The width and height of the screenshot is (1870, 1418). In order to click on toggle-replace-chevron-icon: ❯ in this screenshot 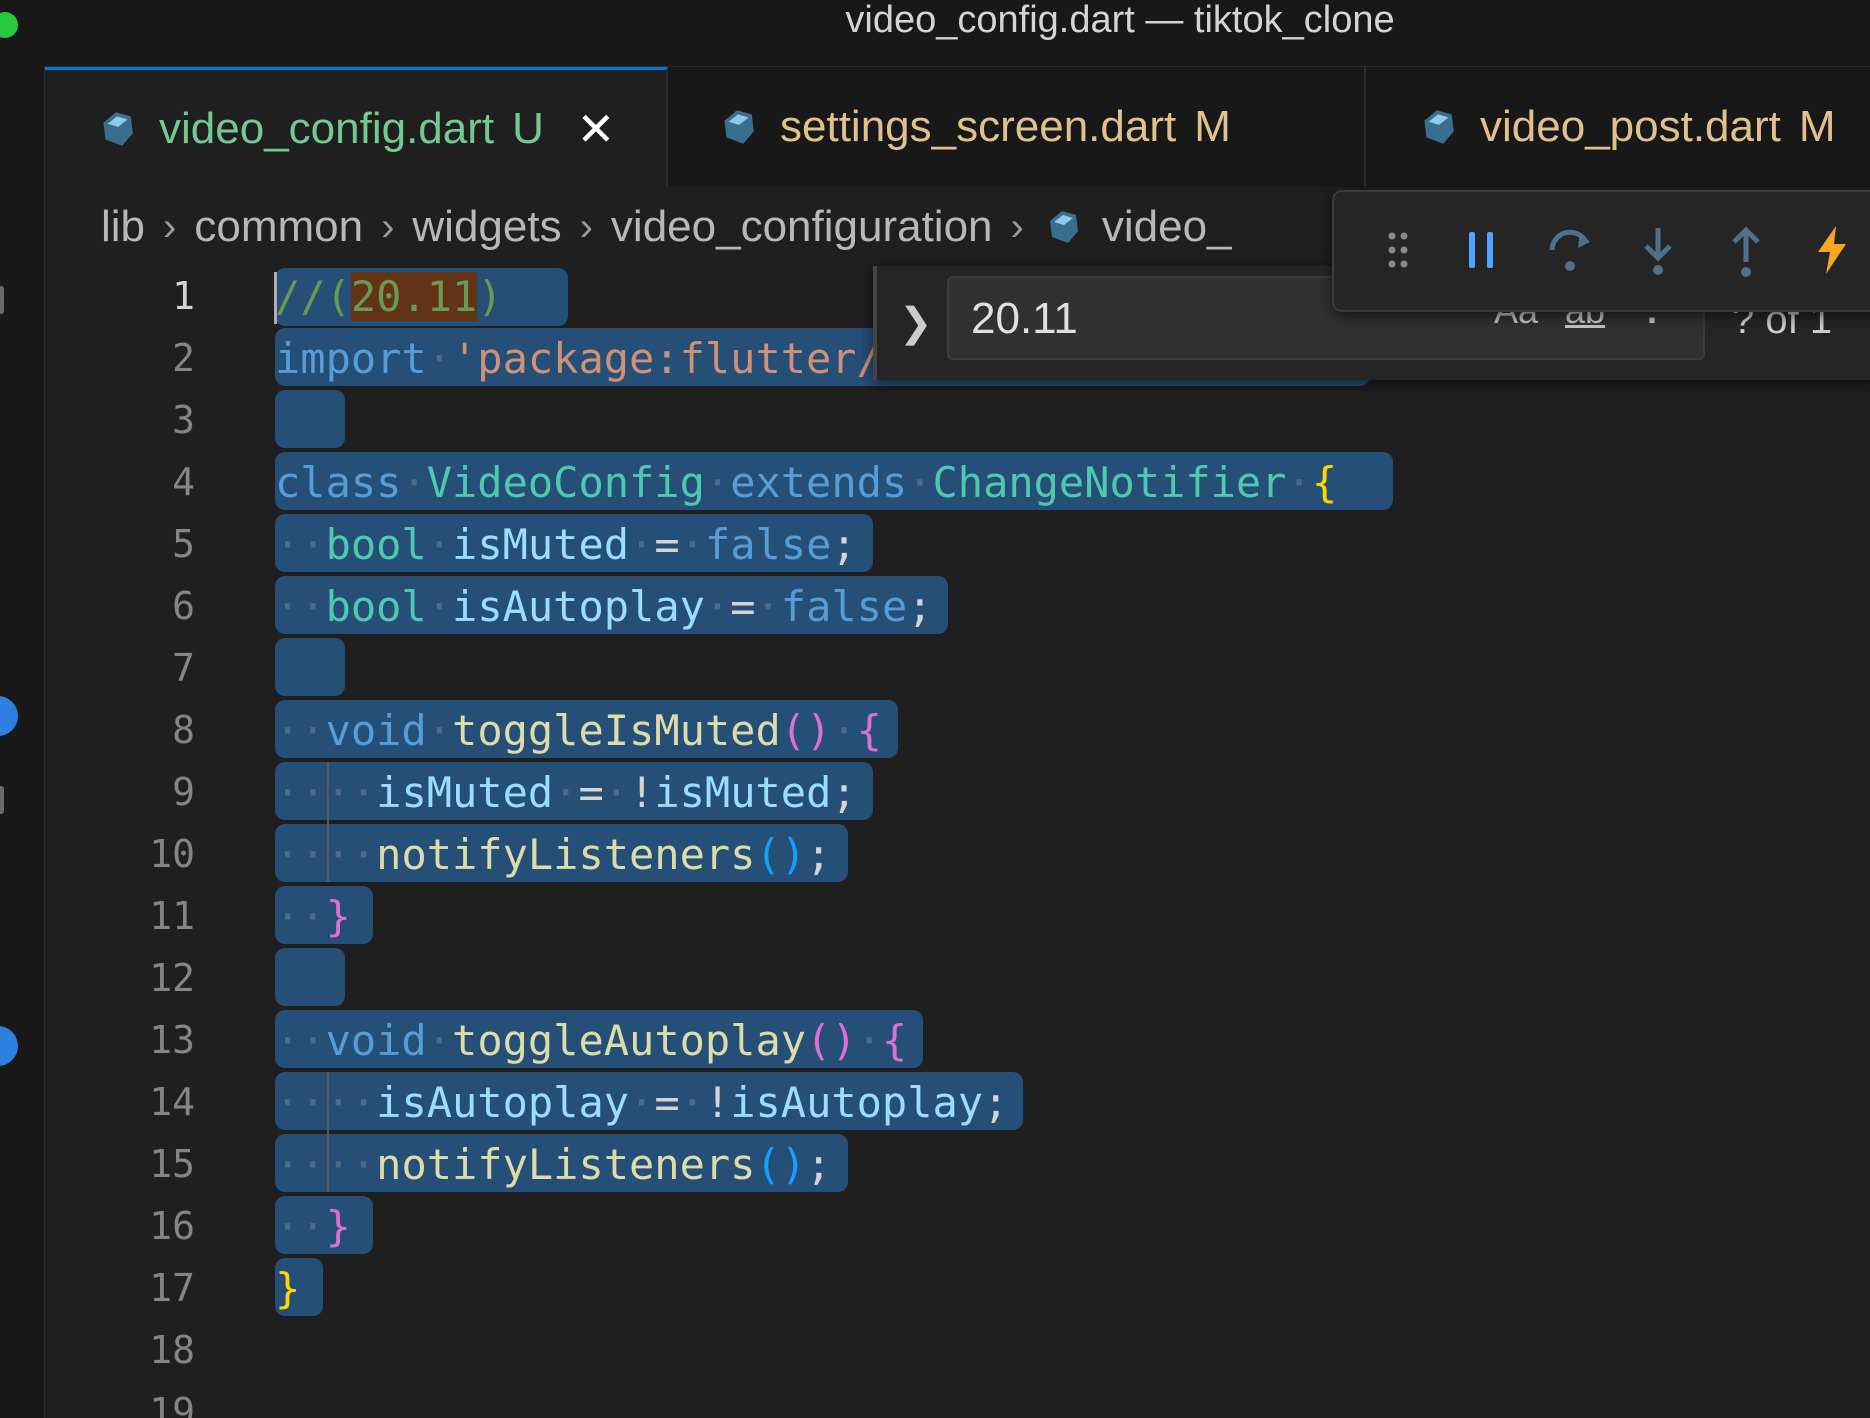, I will do `click(916, 323)`.